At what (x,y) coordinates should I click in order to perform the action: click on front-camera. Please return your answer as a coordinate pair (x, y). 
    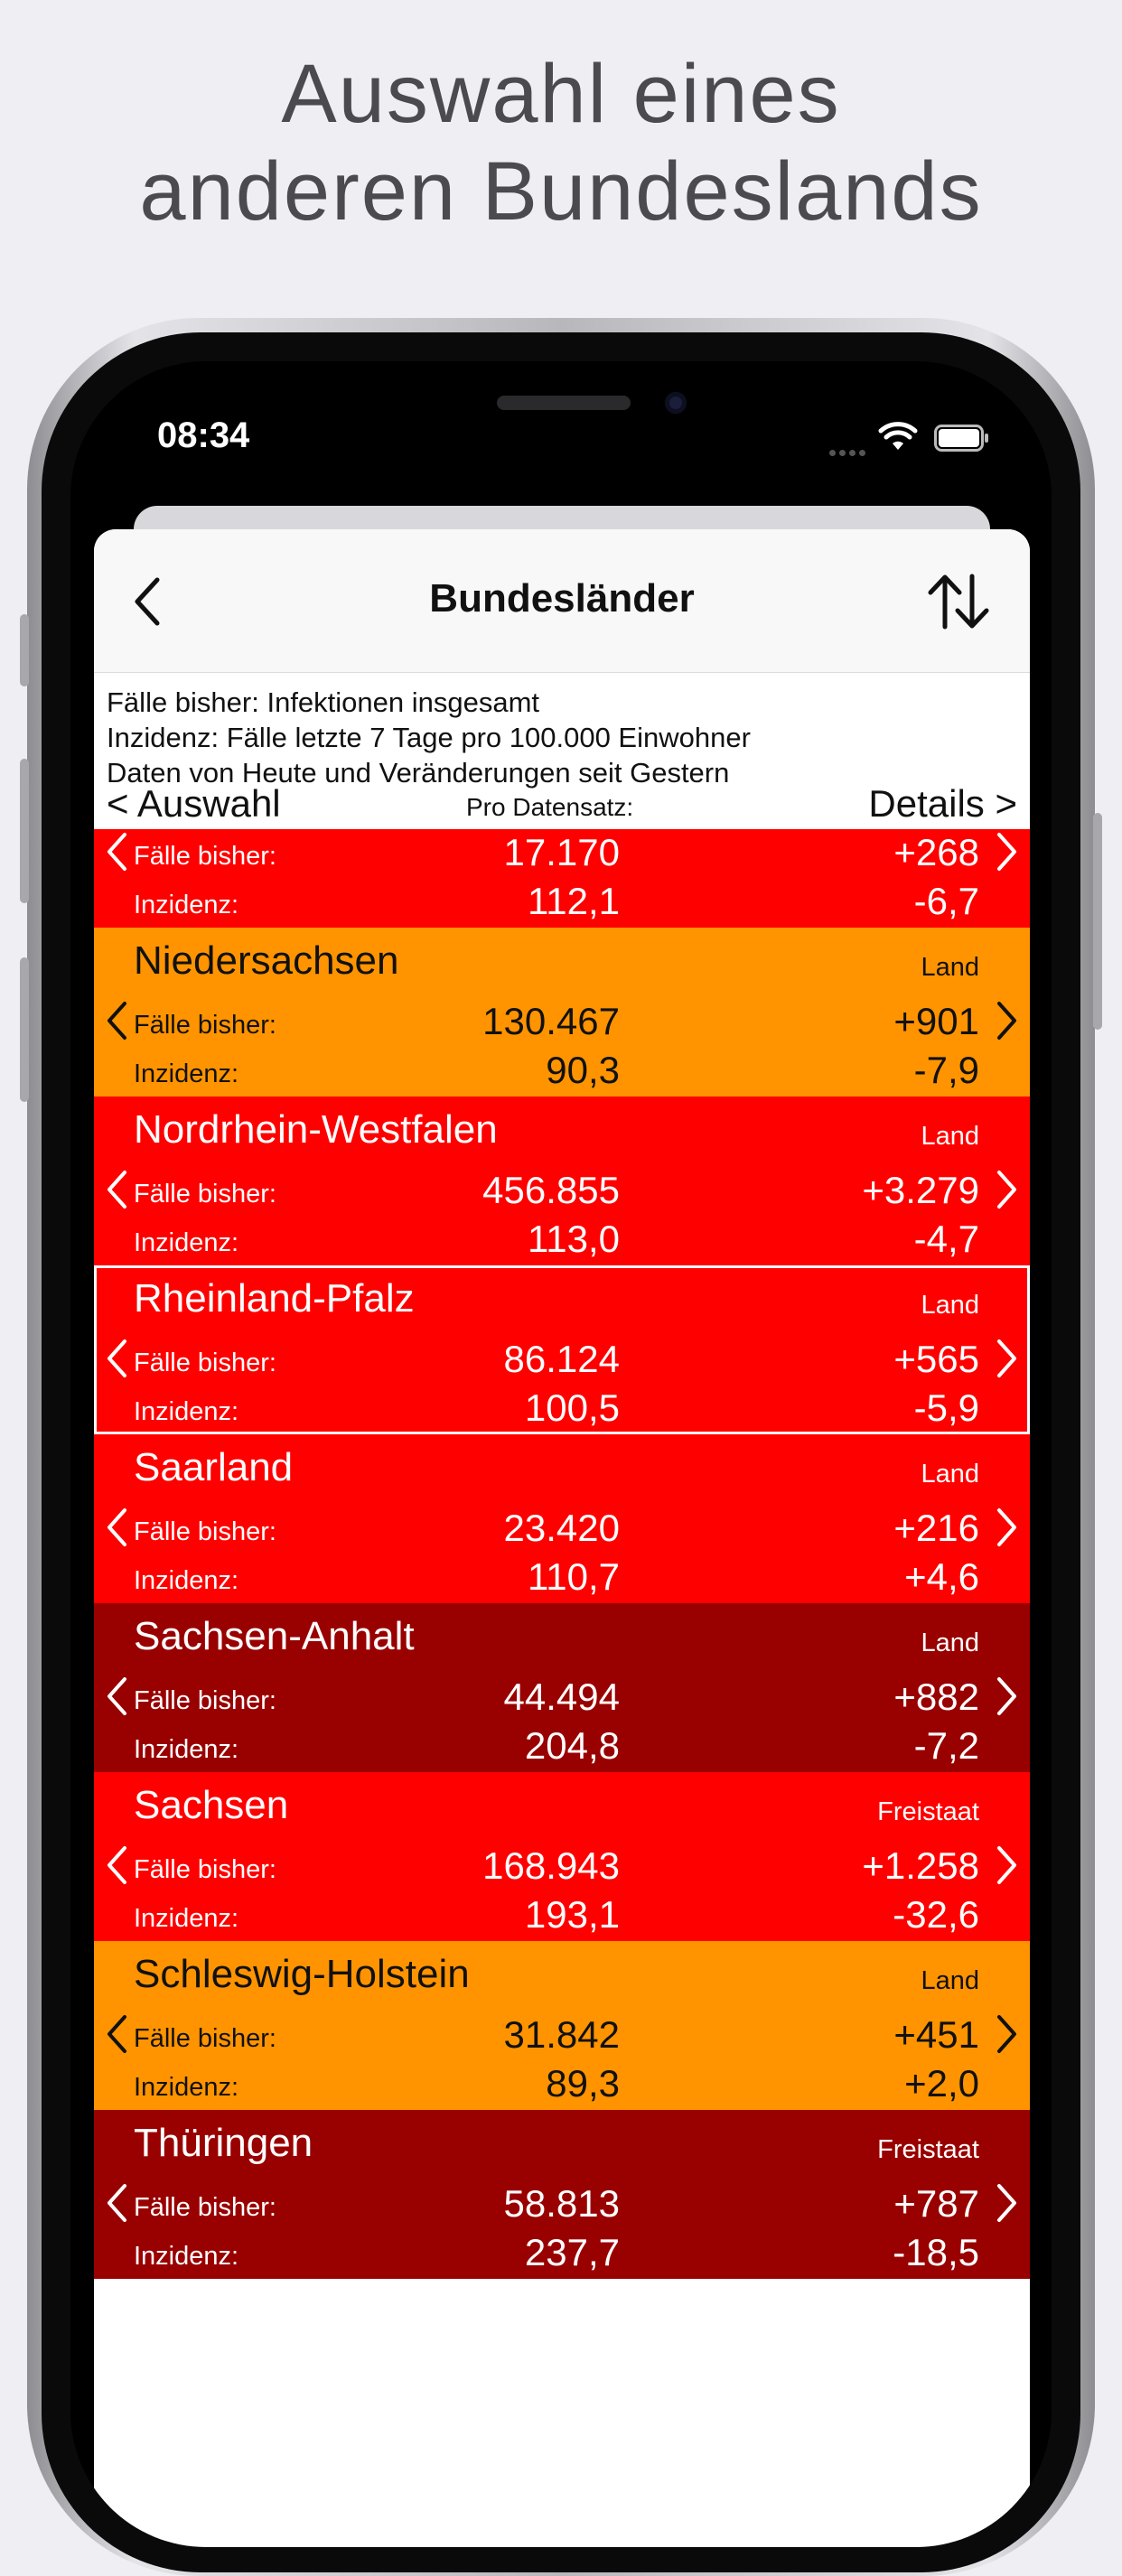
    Looking at the image, I should click on (676, 403).